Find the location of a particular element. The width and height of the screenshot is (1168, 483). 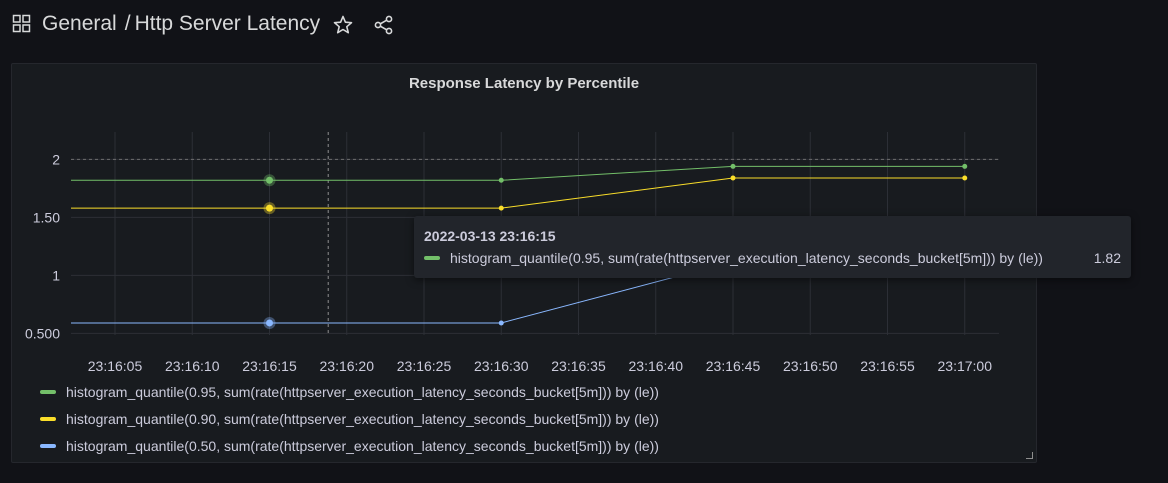

y-tick-label: 0.500 is located at coordinates (42, 333).